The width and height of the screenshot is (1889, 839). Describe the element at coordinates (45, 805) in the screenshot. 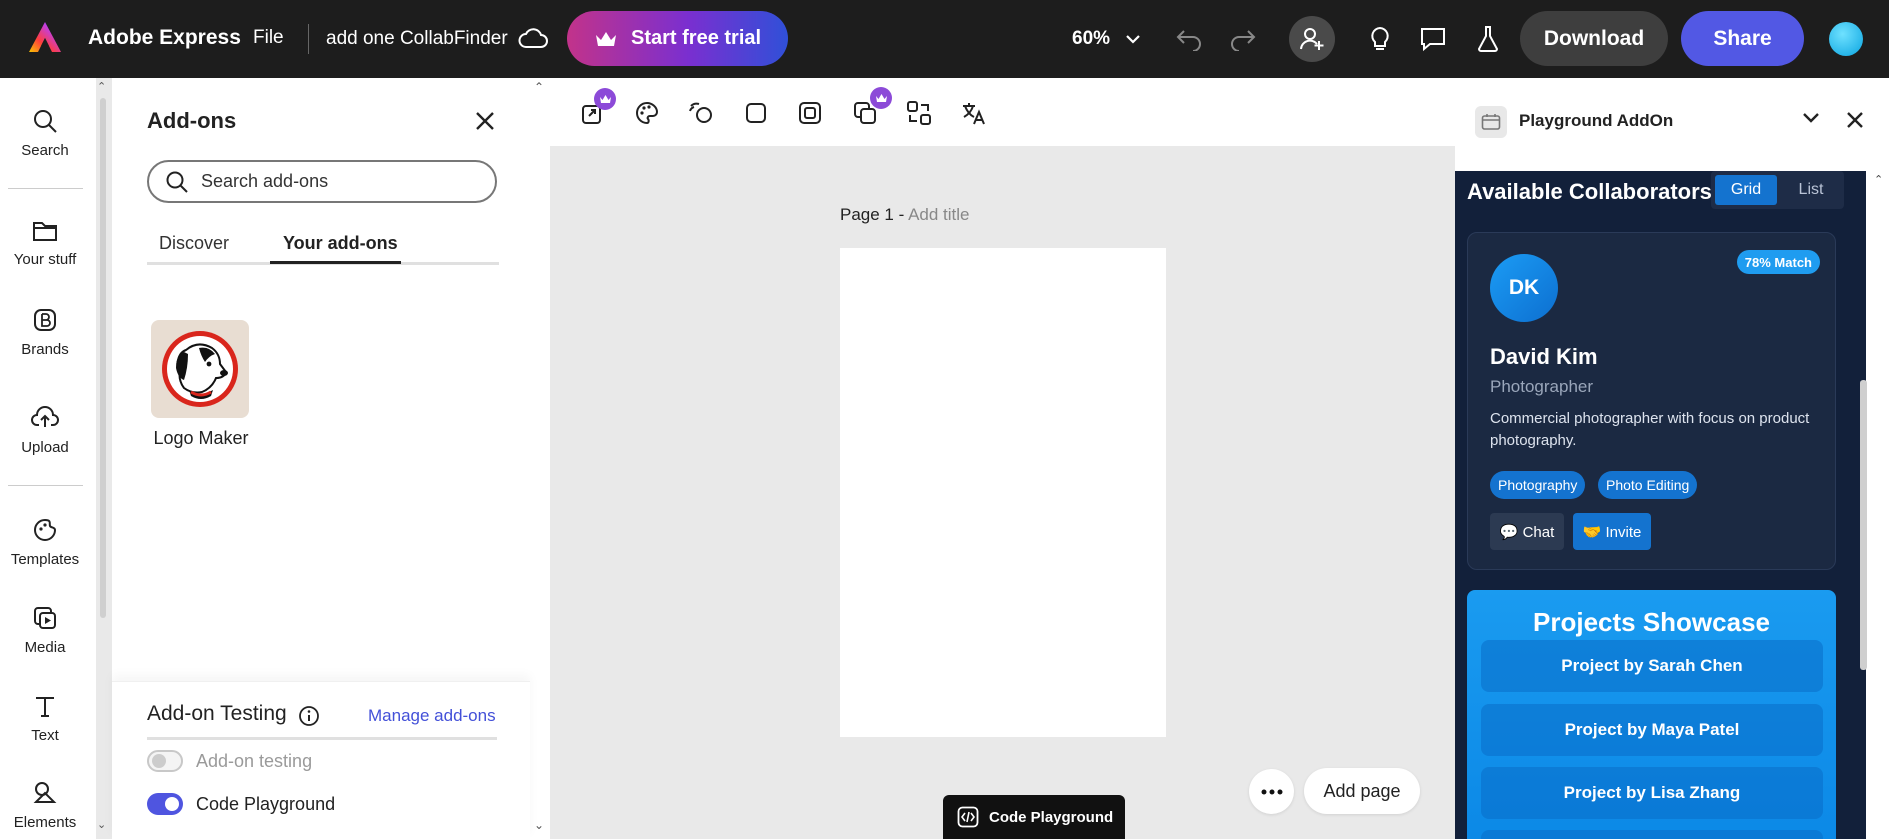

I see `rail-item-elements: Elements` at that location.